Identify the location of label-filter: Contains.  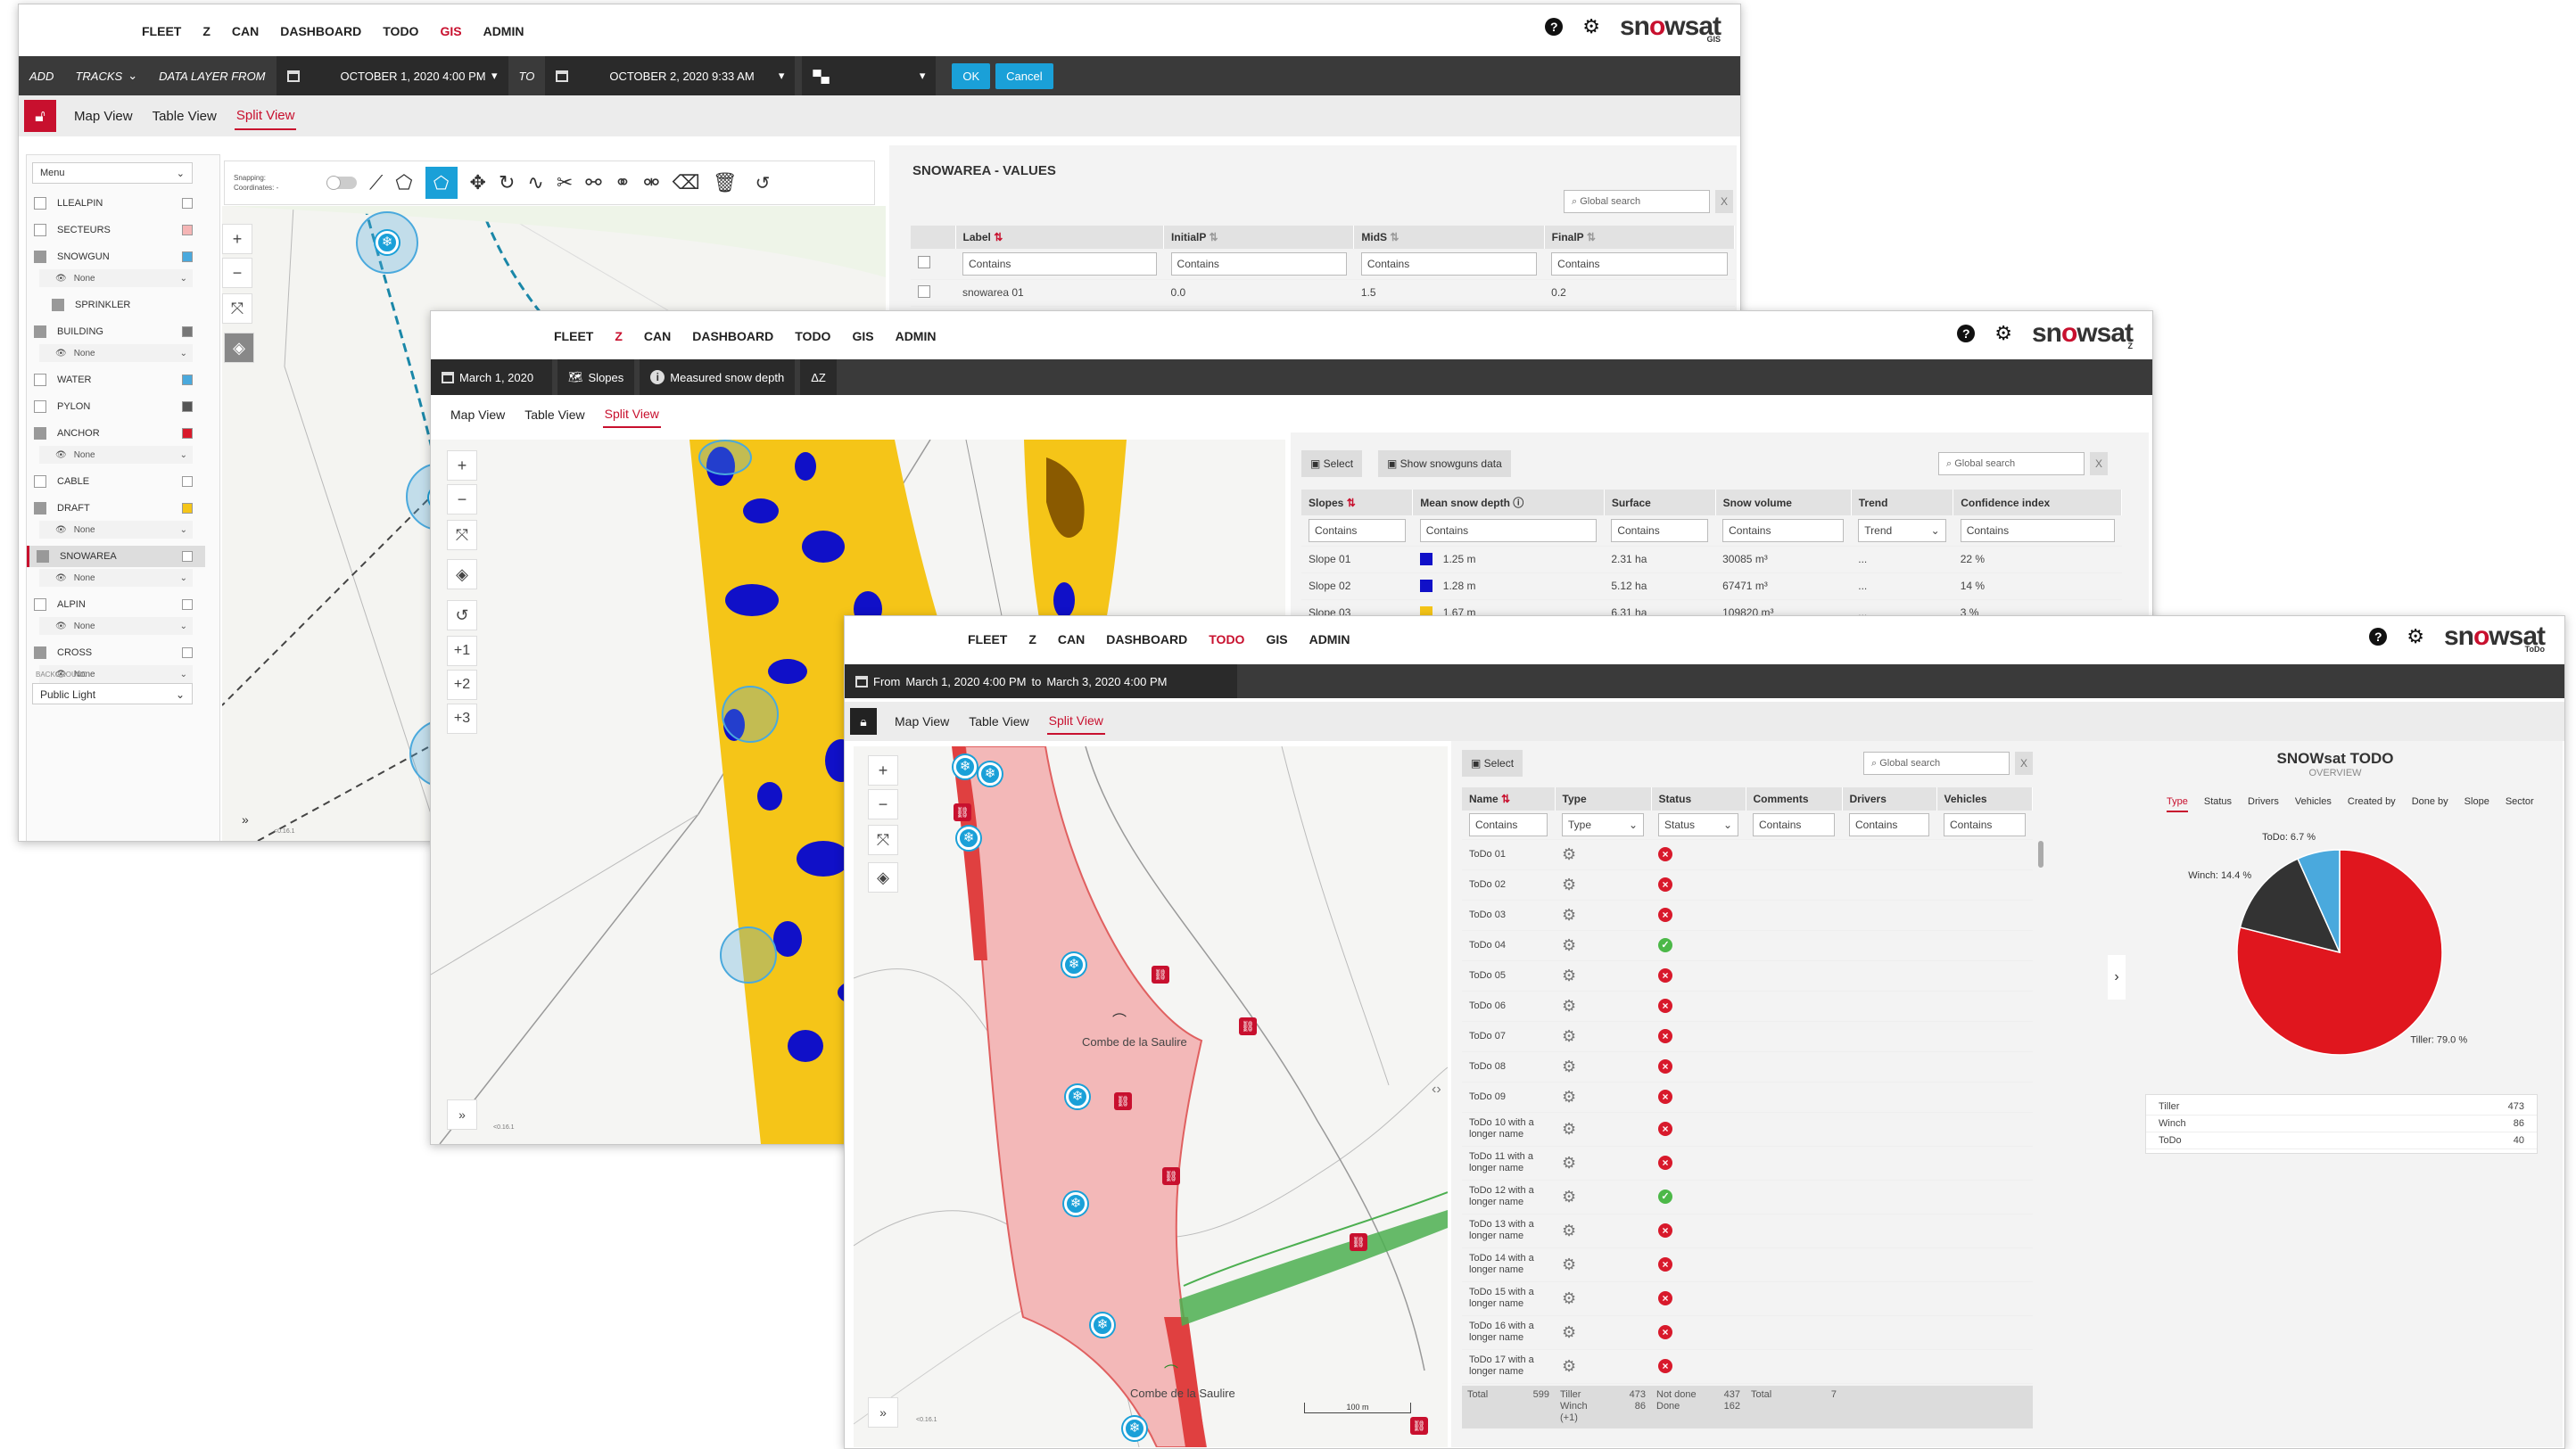
(1059, 263).